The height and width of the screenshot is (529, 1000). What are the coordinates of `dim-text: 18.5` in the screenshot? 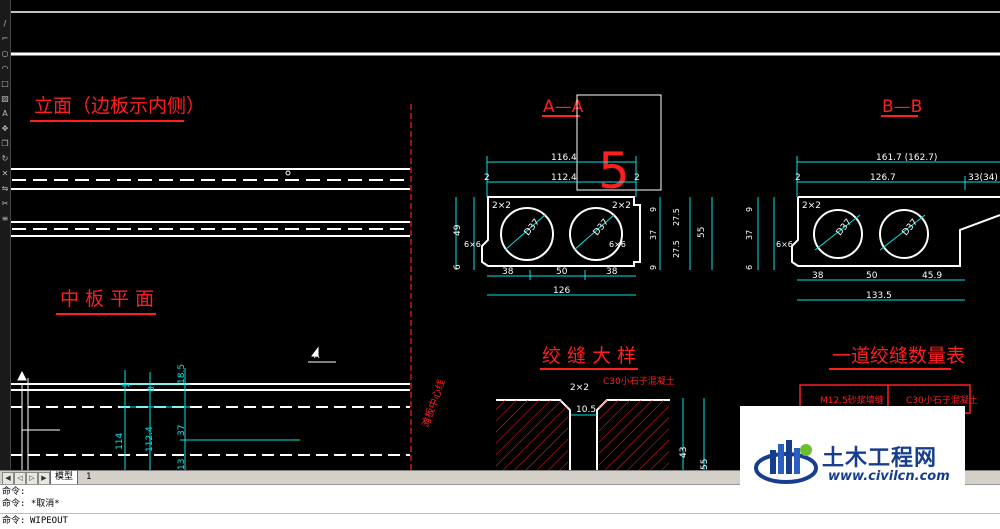 It's located at (182, 374).